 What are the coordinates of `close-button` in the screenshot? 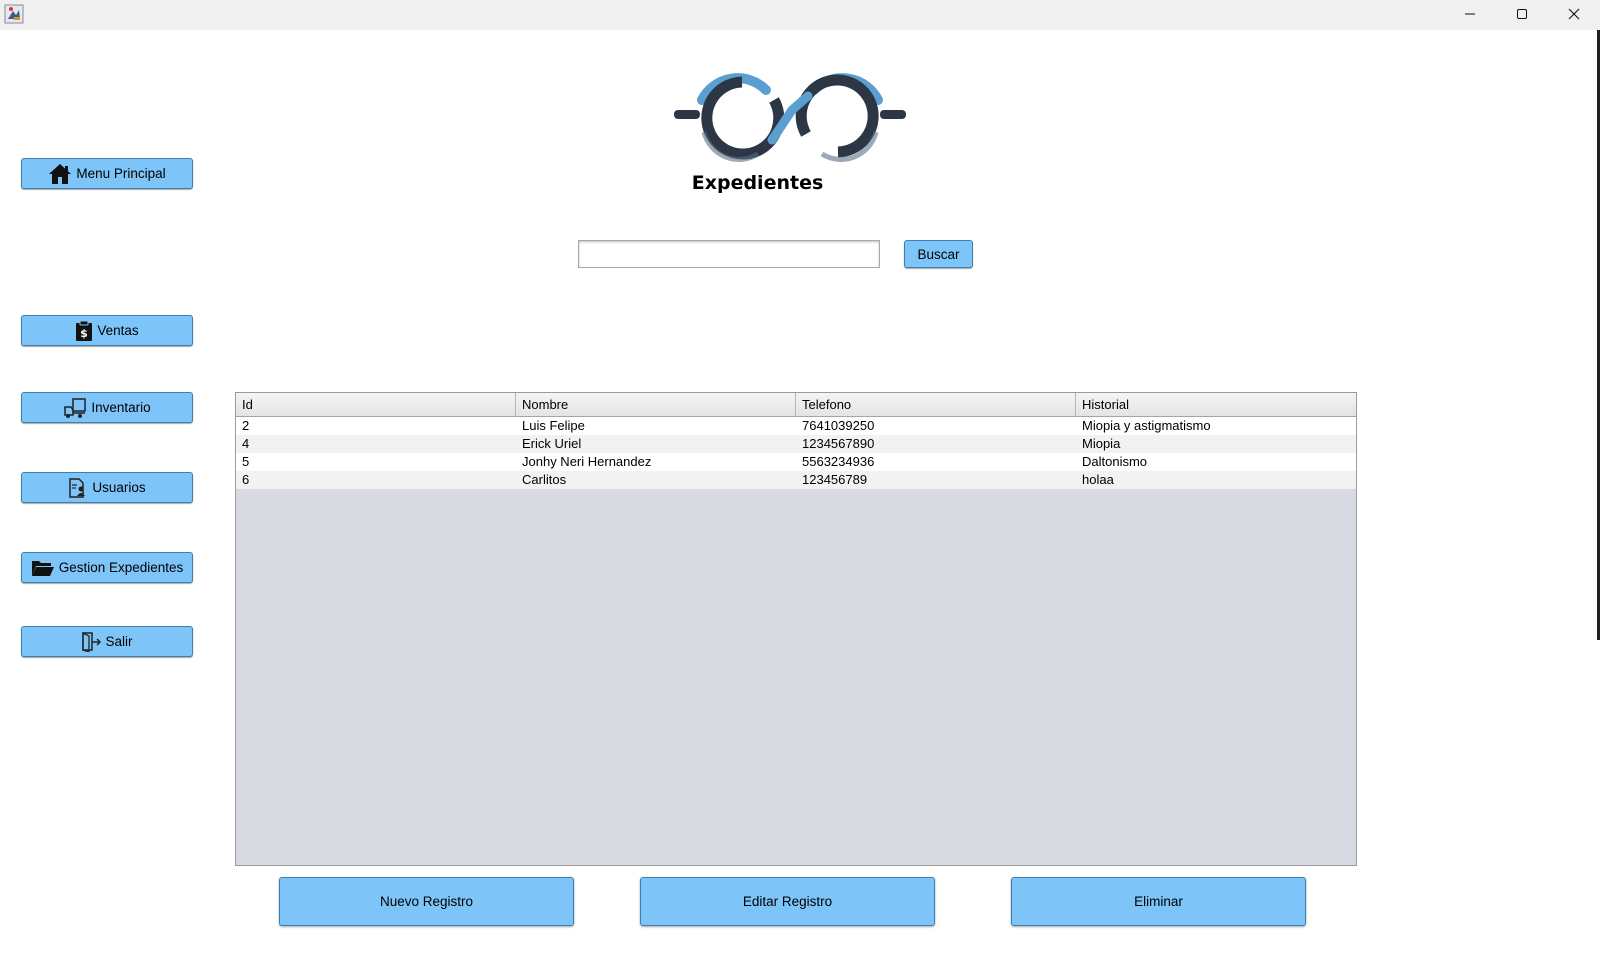 It's located at (1574, 14).